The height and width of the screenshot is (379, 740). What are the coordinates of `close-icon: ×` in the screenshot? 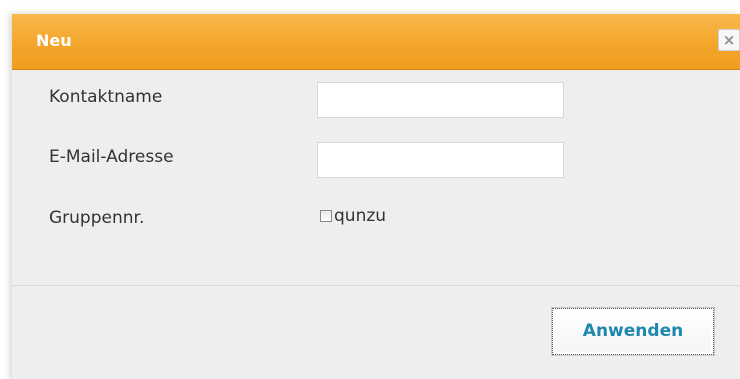 It's located at (729, 40).